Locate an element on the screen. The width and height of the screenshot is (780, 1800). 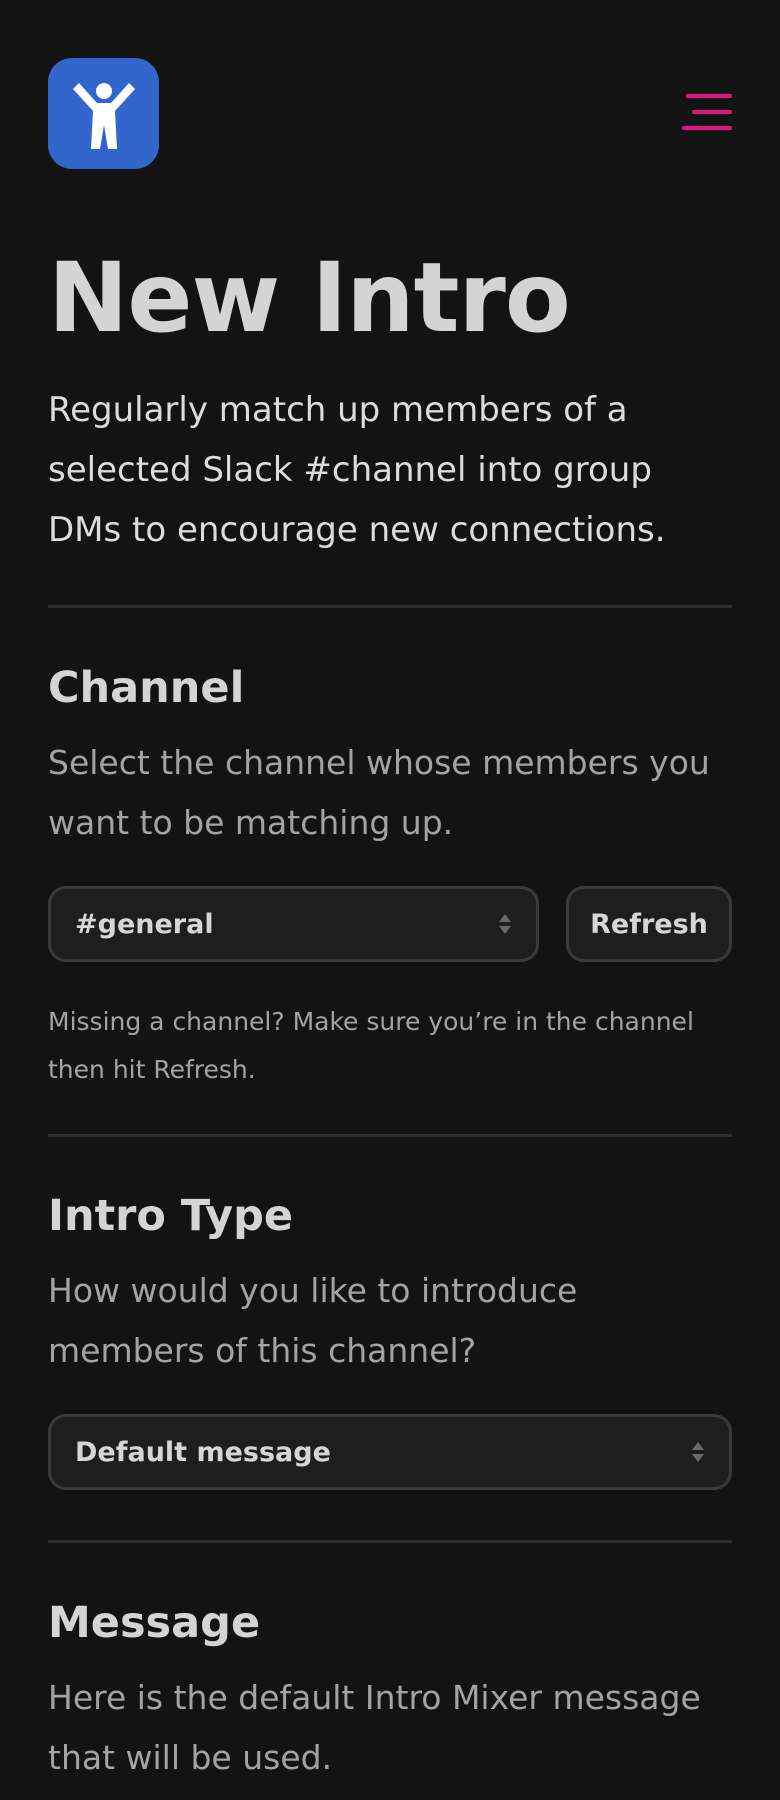
app-logo is located at coordinates (103, 113).